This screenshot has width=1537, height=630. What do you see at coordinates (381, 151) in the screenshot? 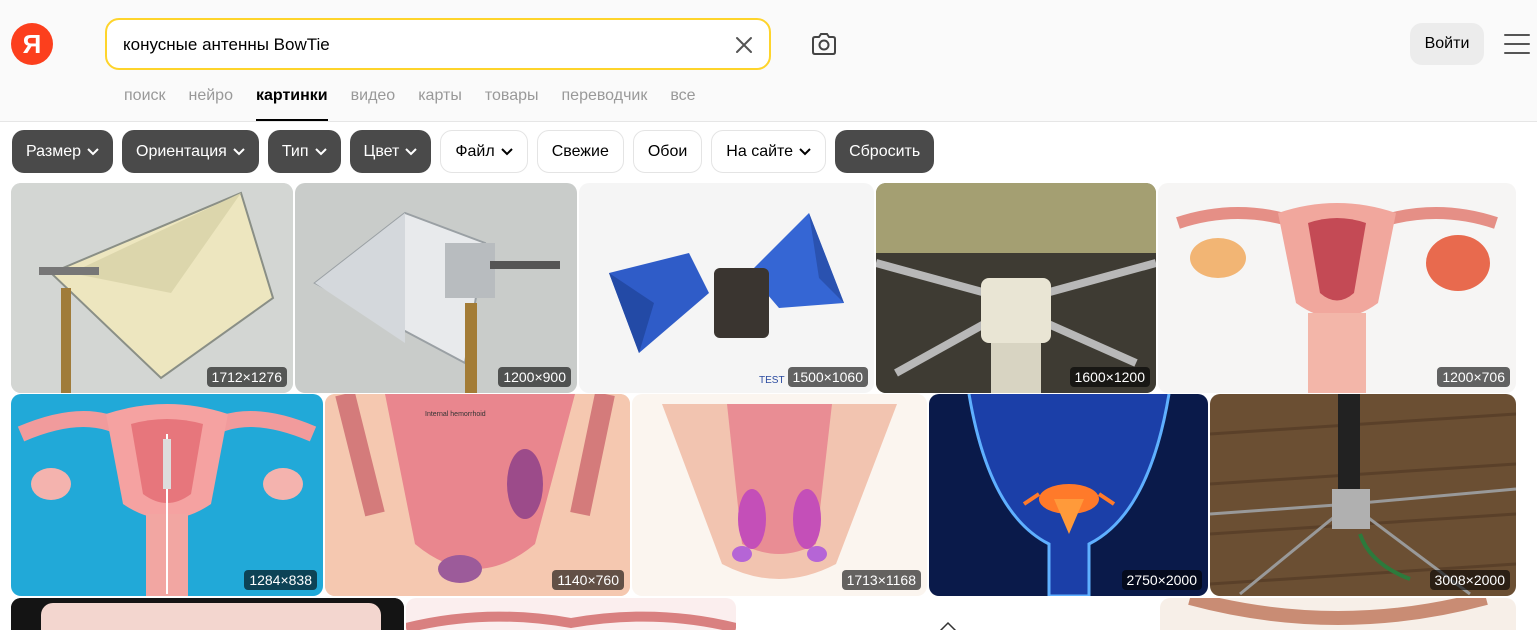
I see `filter-label: Цвет` at bounding box center [381, 151].